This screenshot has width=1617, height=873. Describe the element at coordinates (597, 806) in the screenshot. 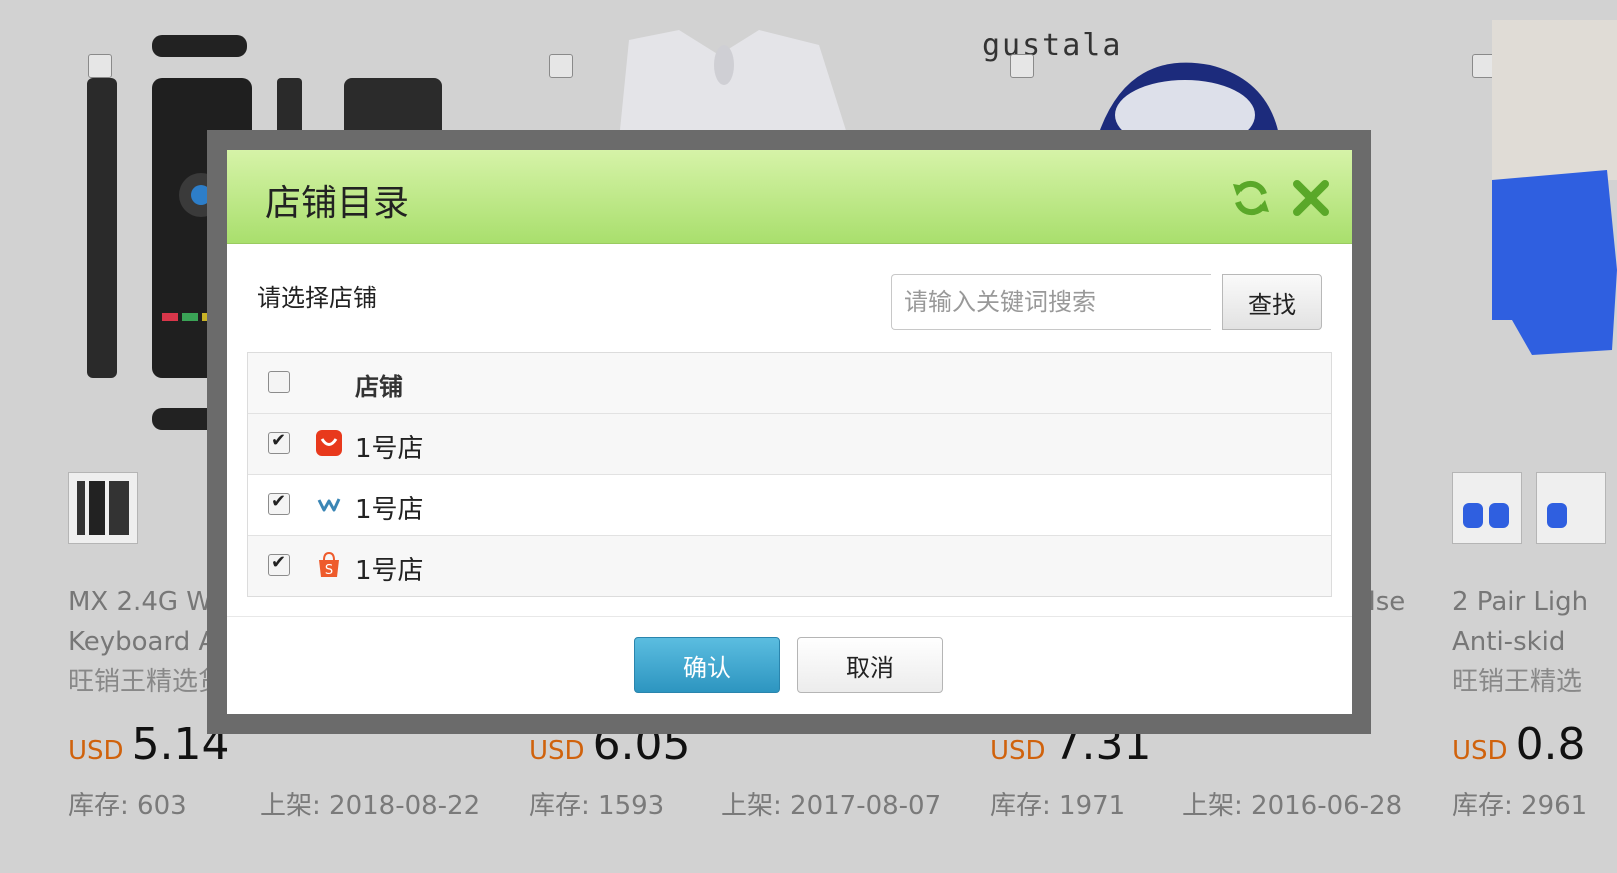

I see `product-stock: 库存: 1593` at that location.